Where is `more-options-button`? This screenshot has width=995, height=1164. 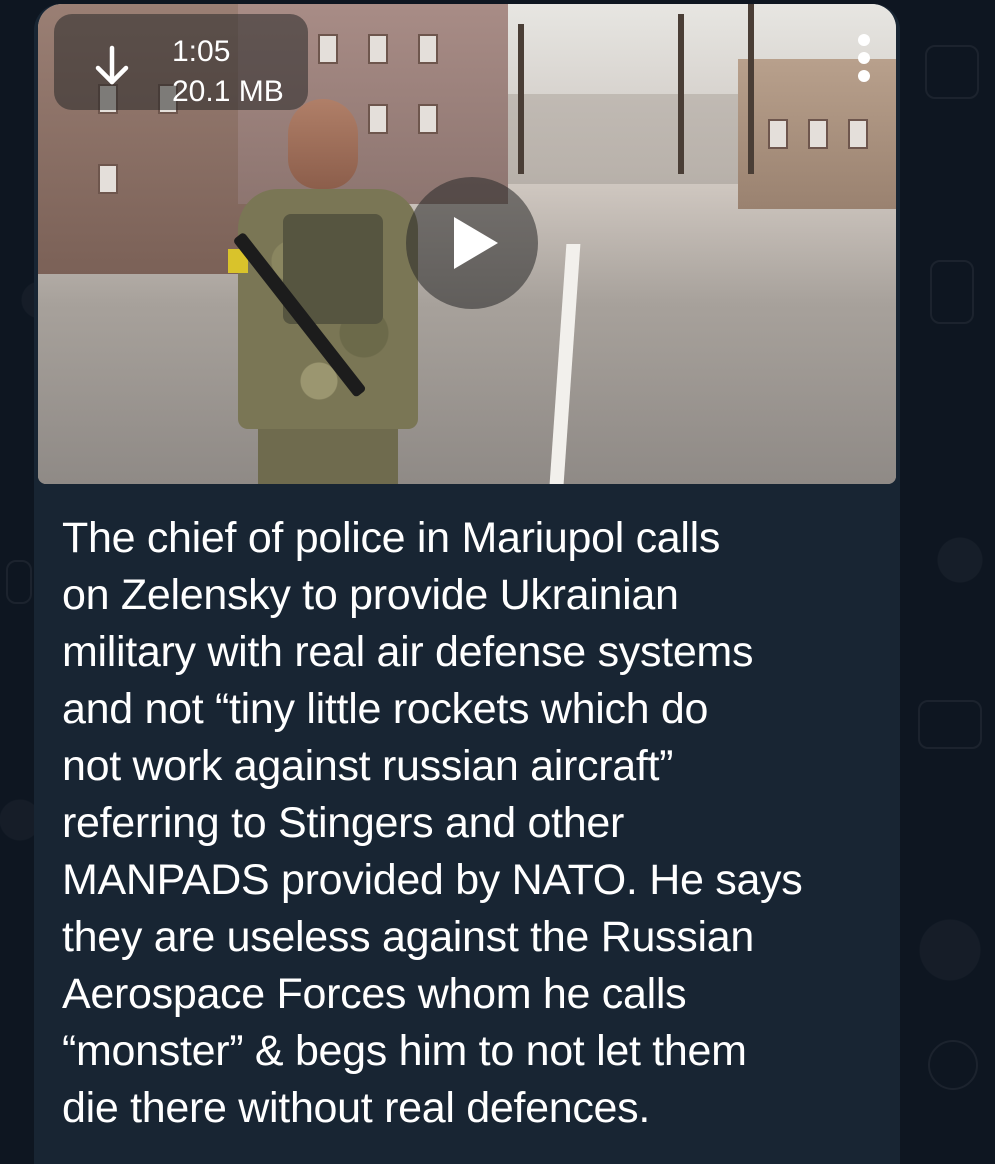 more-options-button is located at coordinates (864, 62).